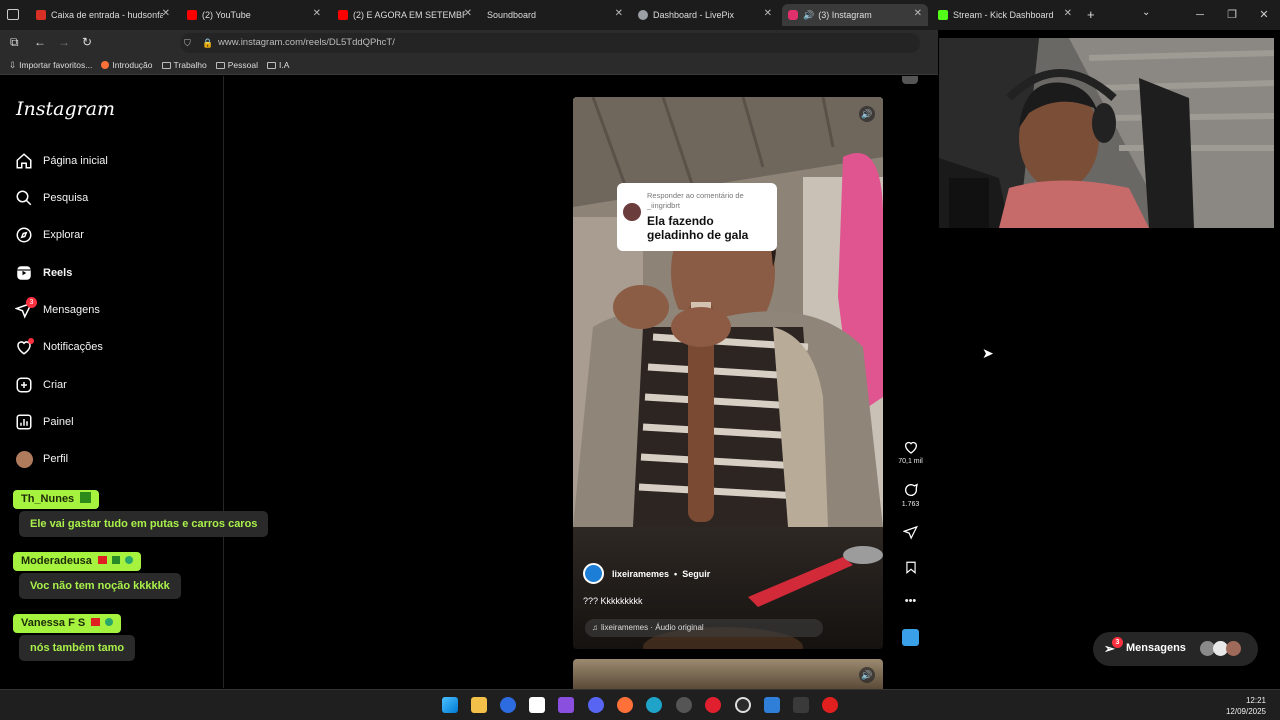 The width and height of the screenshot is (1280, 720). Describe the element at coordinates (550, 43) in the screenshot. I see `url-field: ⛉ 🔒 www.instagram.com/reels/DL5TddQPhcT/` at that location.